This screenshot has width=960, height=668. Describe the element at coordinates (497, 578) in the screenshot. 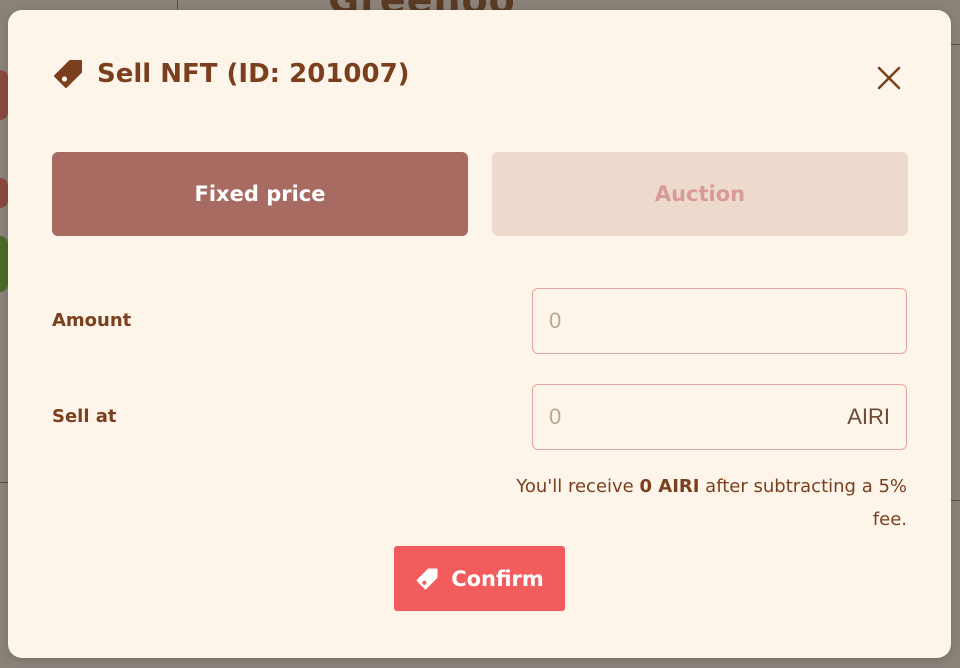

I see `confirm-label: Confirm` at that location.